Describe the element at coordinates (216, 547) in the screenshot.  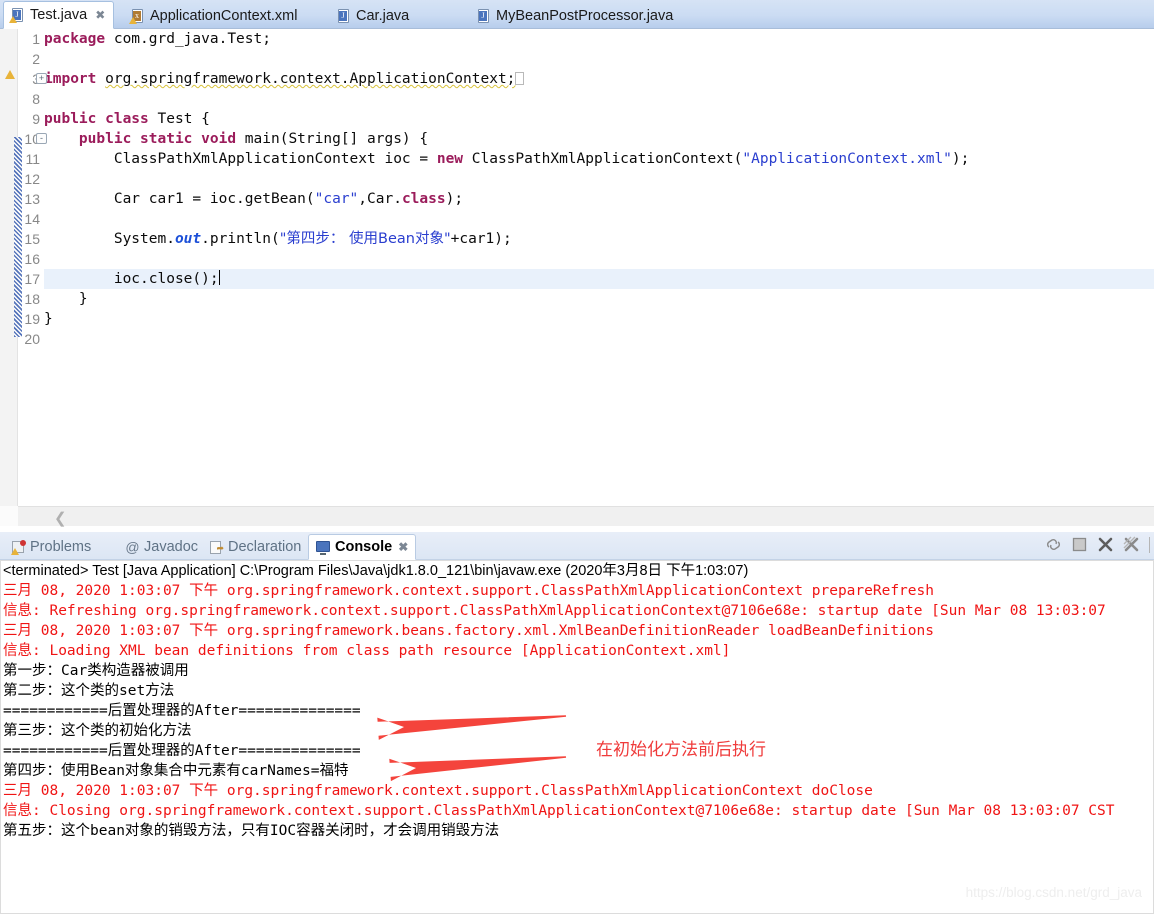
I see `declaration-icon: ➦` at that location.